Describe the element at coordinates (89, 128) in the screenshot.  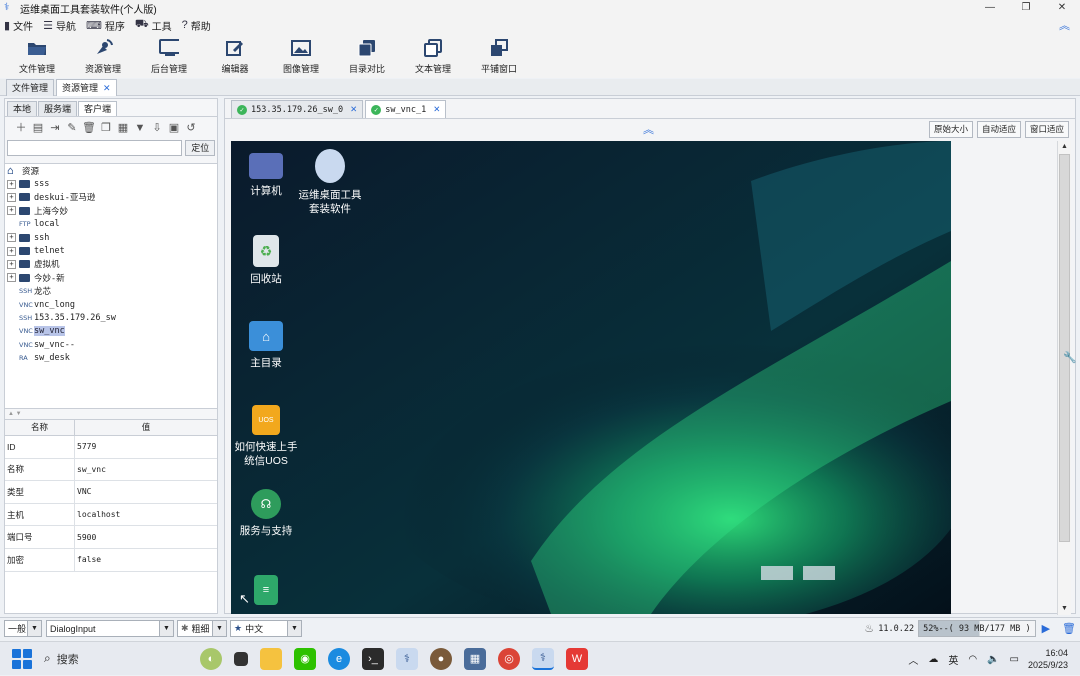
I see `delete-icon: 🗑` at that location.